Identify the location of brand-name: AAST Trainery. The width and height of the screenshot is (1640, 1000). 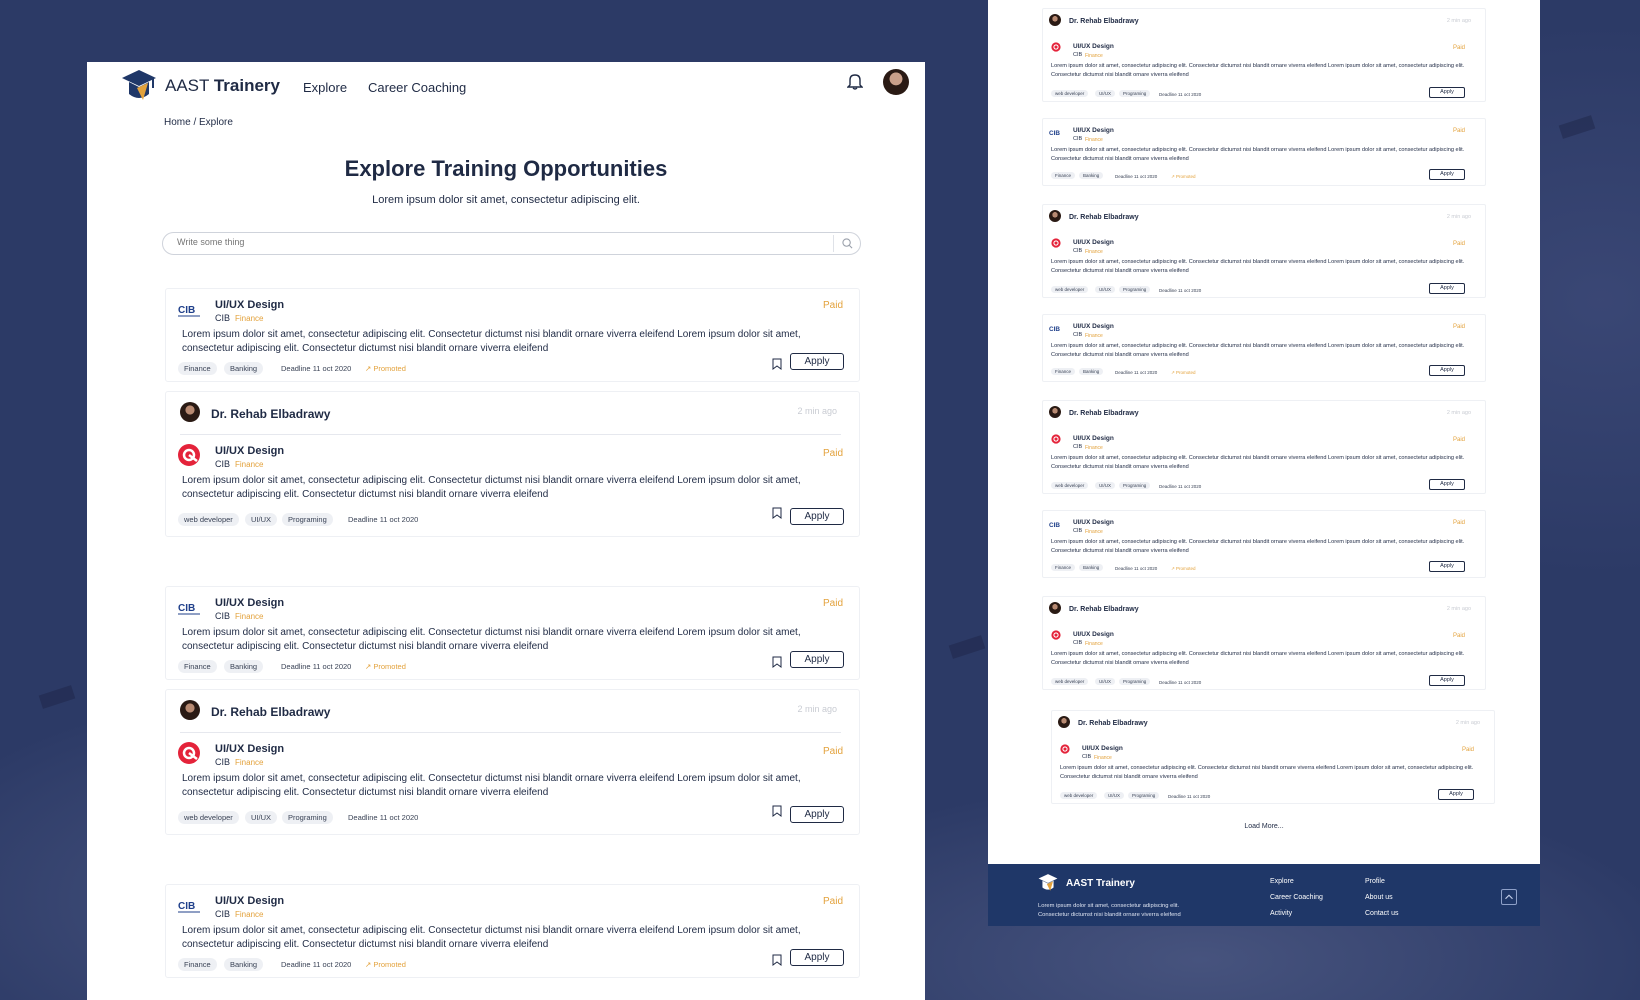
(222, 86).